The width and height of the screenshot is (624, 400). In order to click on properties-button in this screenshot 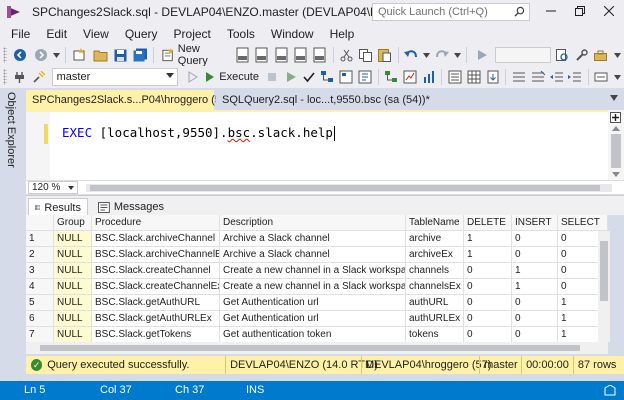, I will do `click(581, 55)`.